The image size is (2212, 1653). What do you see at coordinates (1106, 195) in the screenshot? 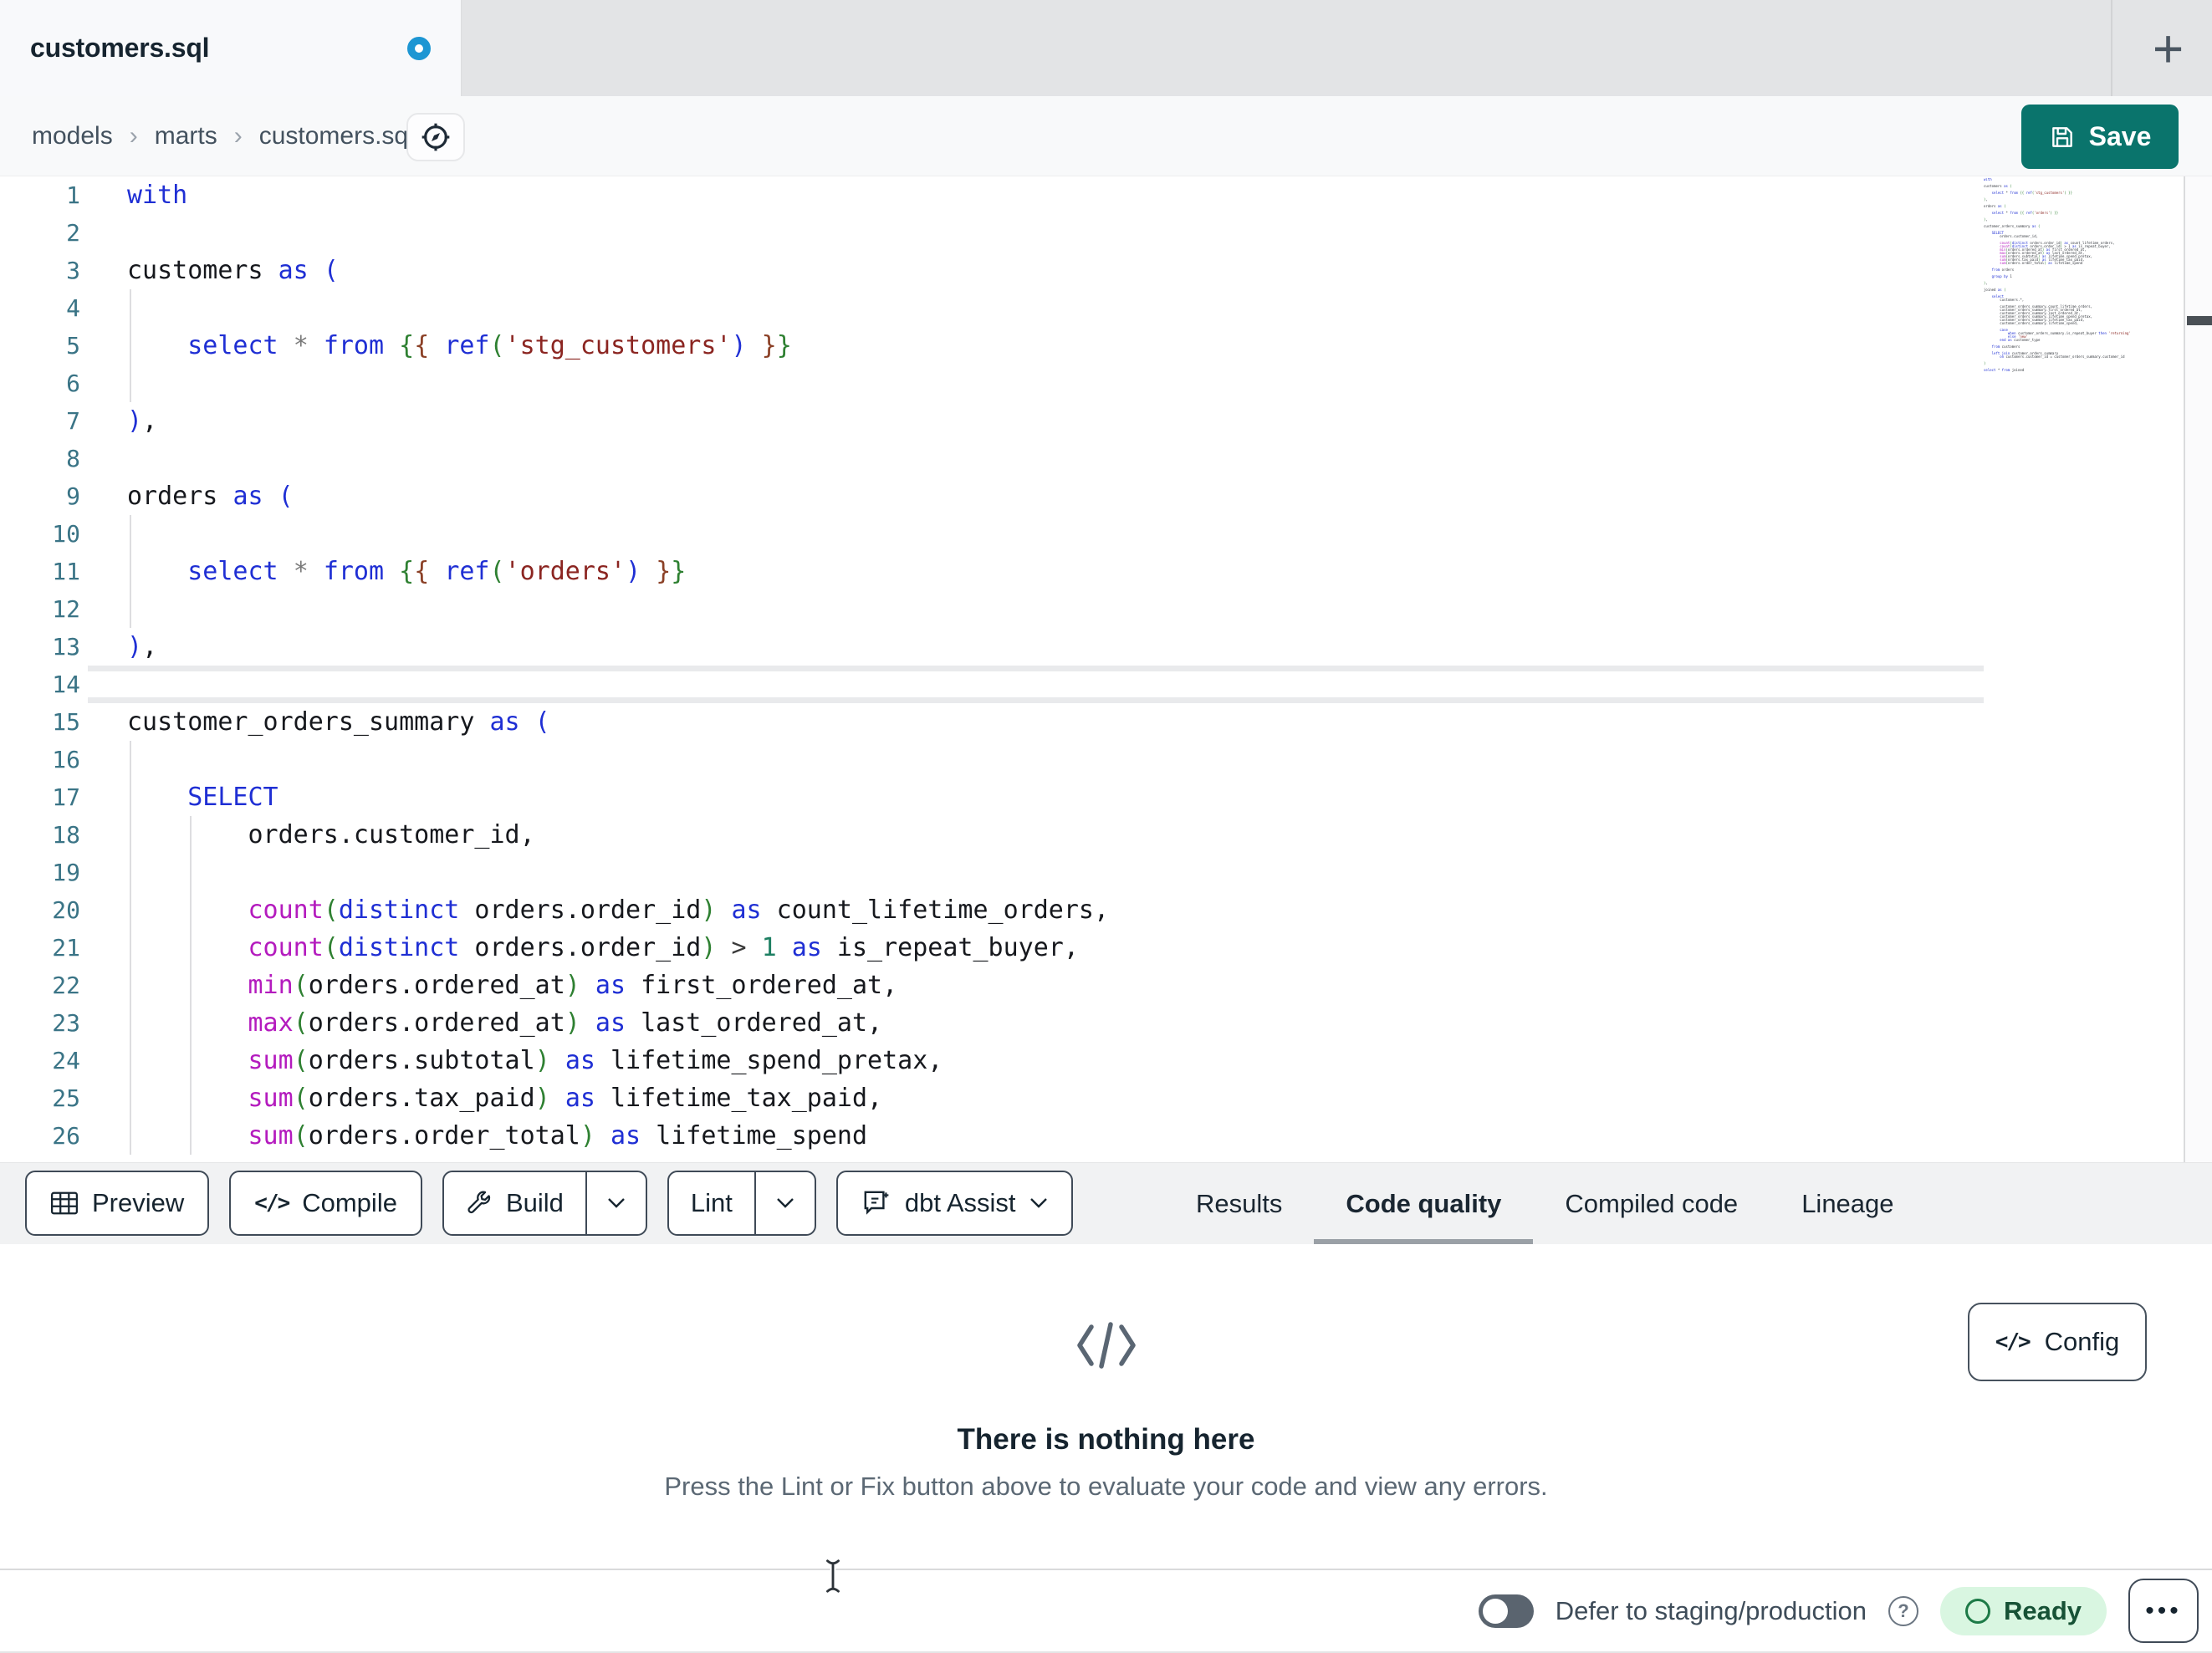
I see `editor-line: 1 with` at bounding box center [1106, 195].